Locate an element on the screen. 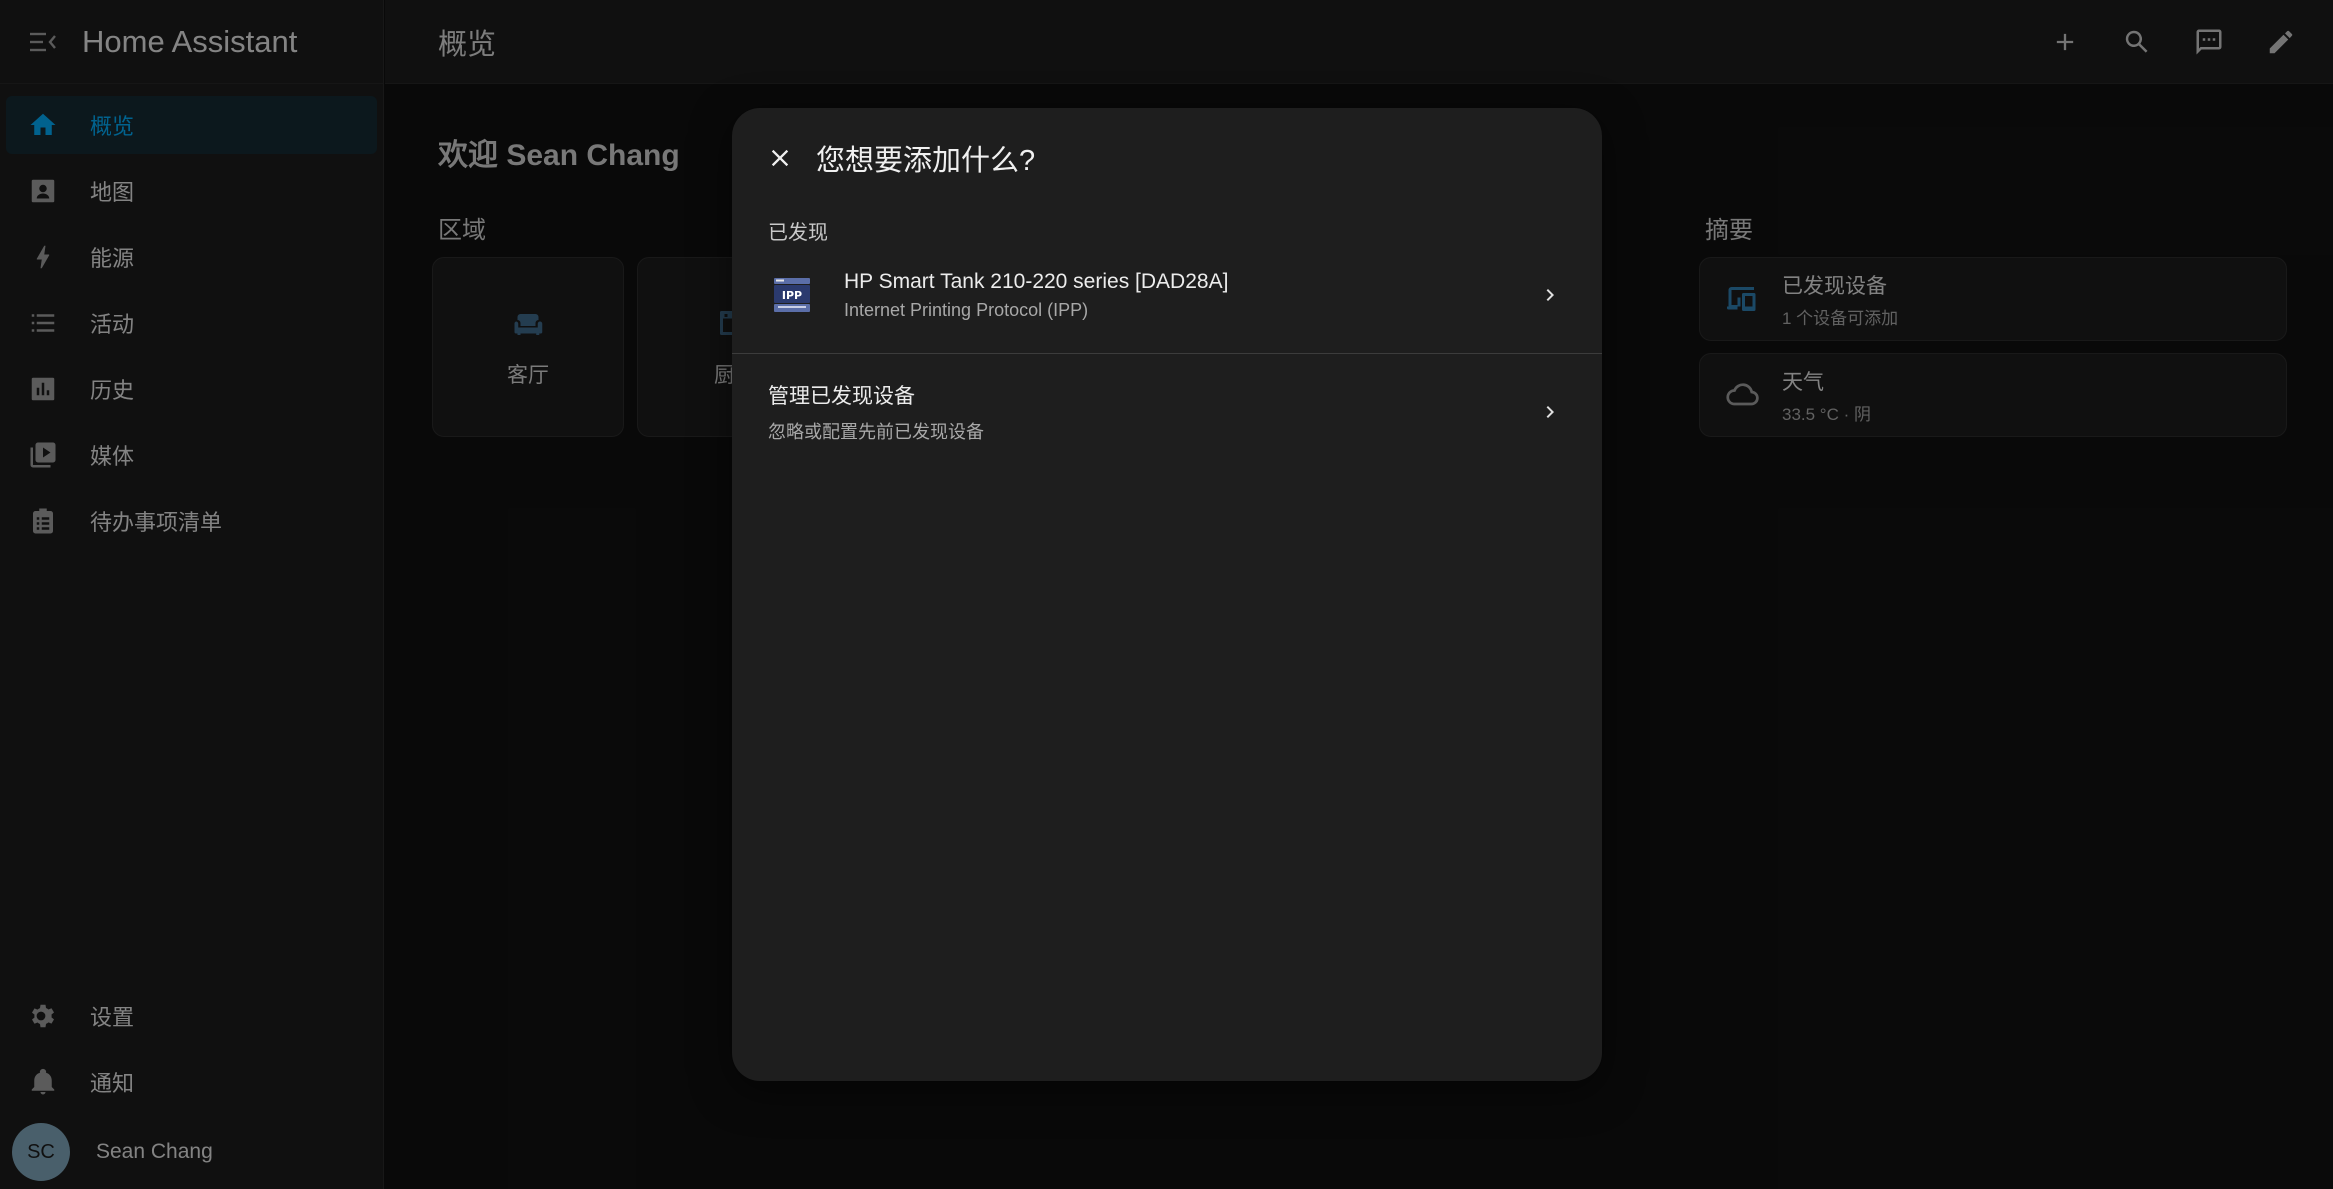  discovered-section-title: 已发现 is located at coordinates (798, 233).